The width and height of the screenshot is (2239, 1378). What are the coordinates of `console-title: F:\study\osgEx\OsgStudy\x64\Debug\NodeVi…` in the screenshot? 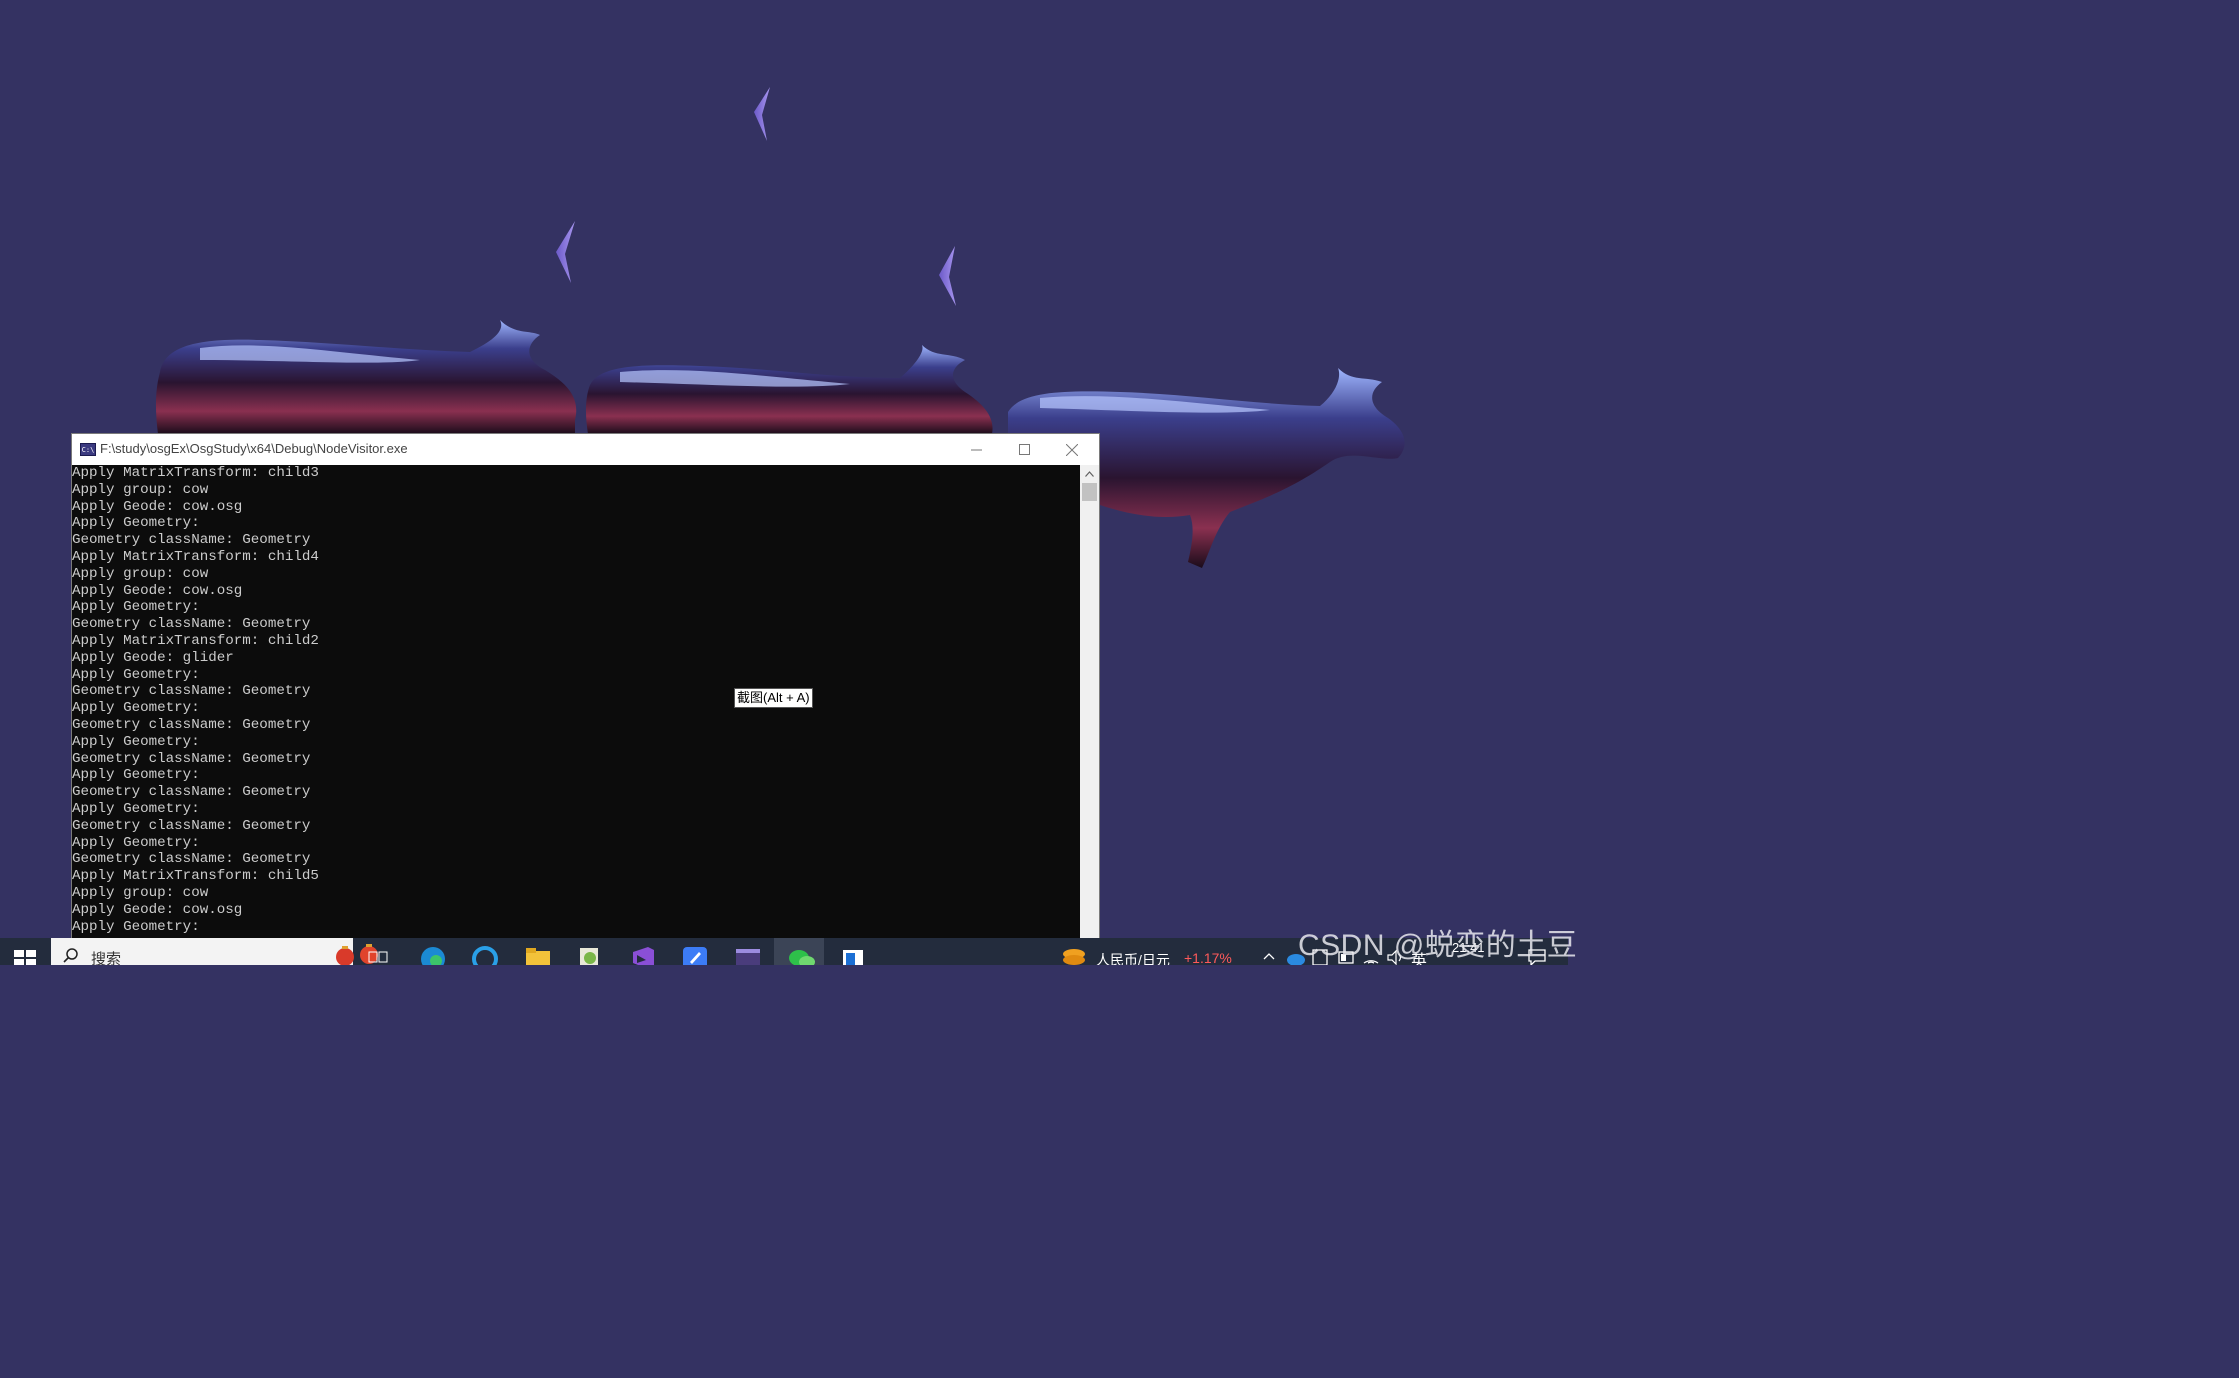 It's located at (254, 448).